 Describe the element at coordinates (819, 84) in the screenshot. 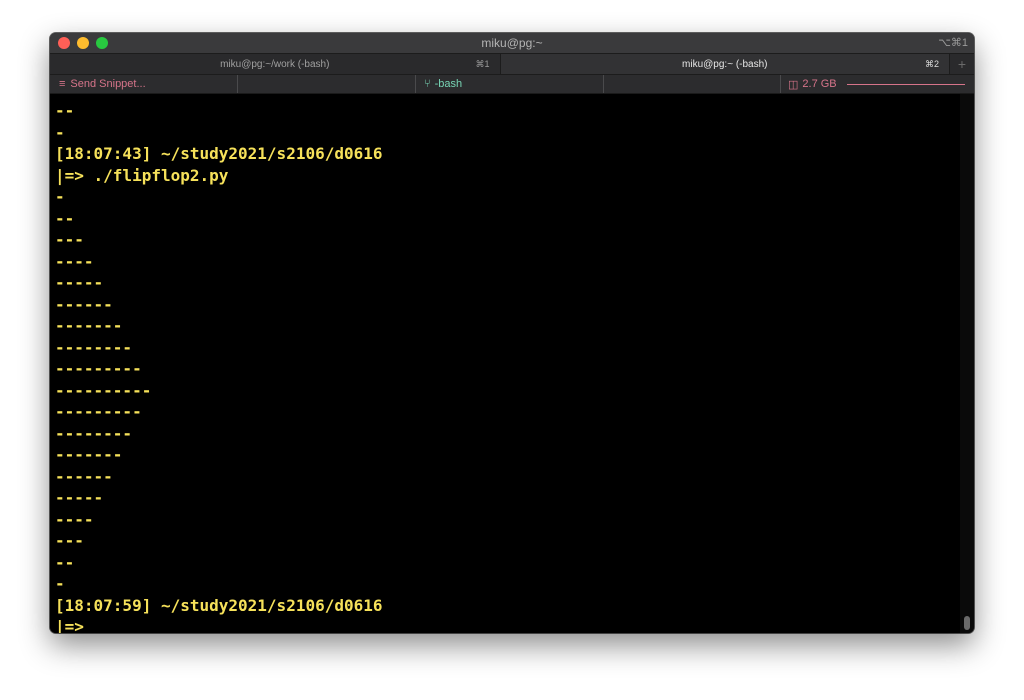

I see `memory-label: 2.7 GB` at that location.